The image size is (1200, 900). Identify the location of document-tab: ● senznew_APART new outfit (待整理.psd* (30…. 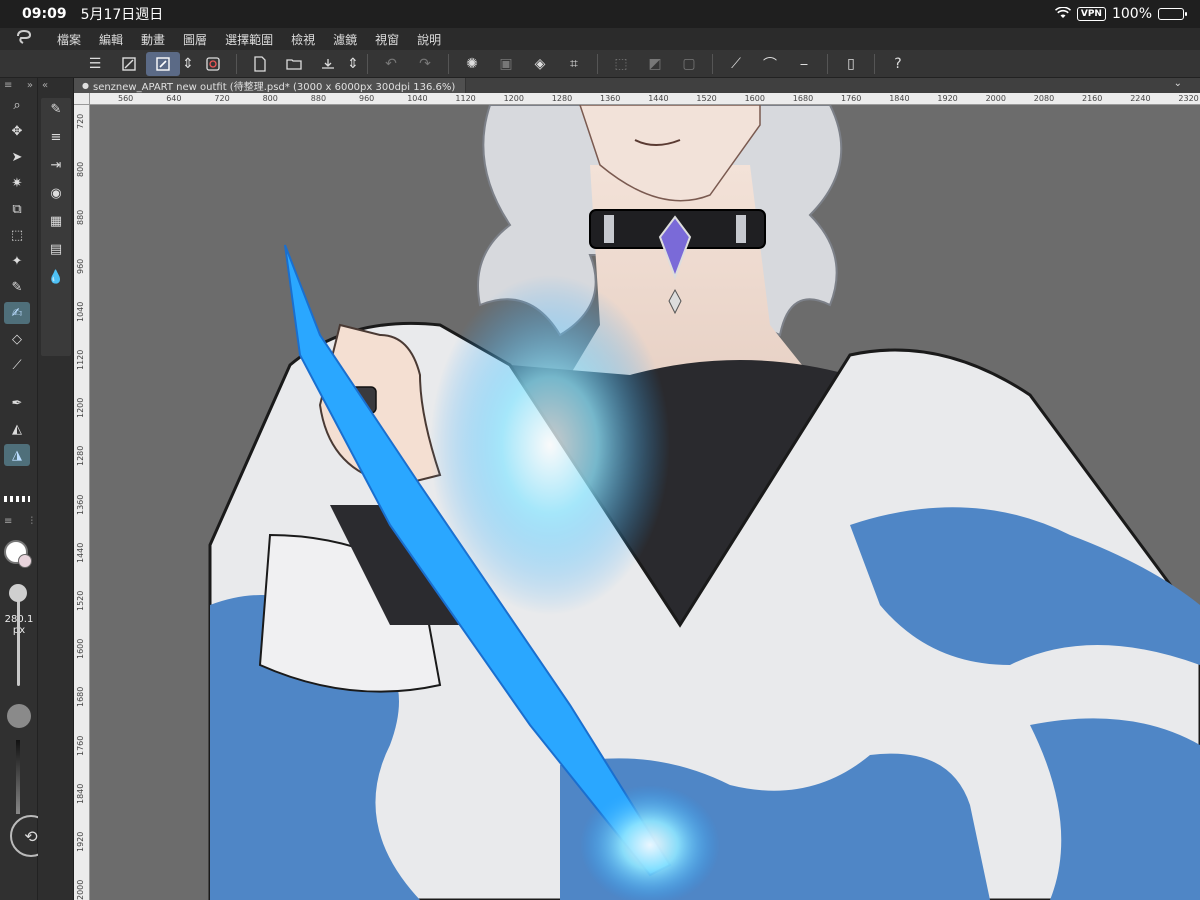
(270, 85).